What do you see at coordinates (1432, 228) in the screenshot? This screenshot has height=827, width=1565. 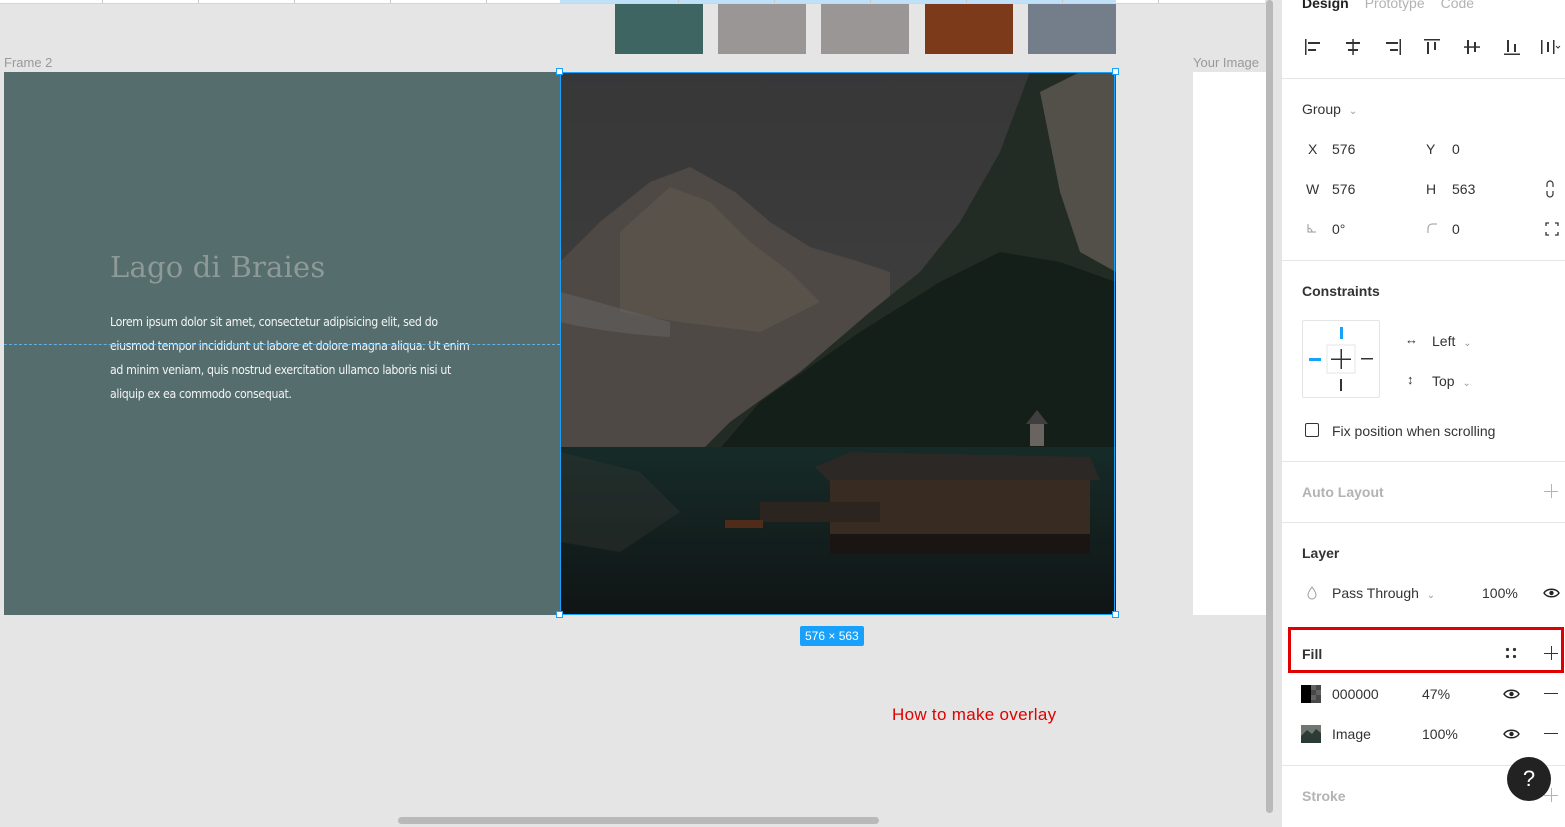 I see `corner-radius-icon` at bounding box center [1432, 228].